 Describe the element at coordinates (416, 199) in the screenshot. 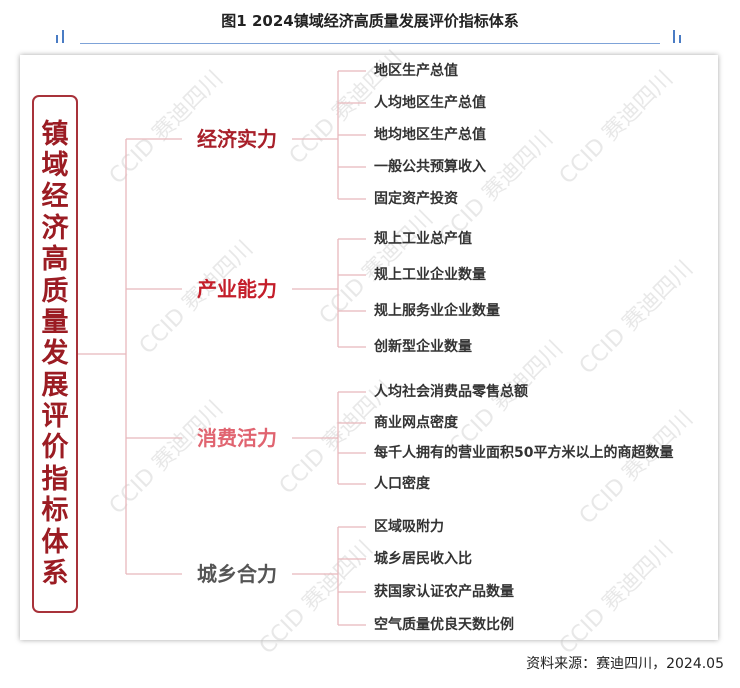

I see `indicator-item: 固定资产投资` at that location.